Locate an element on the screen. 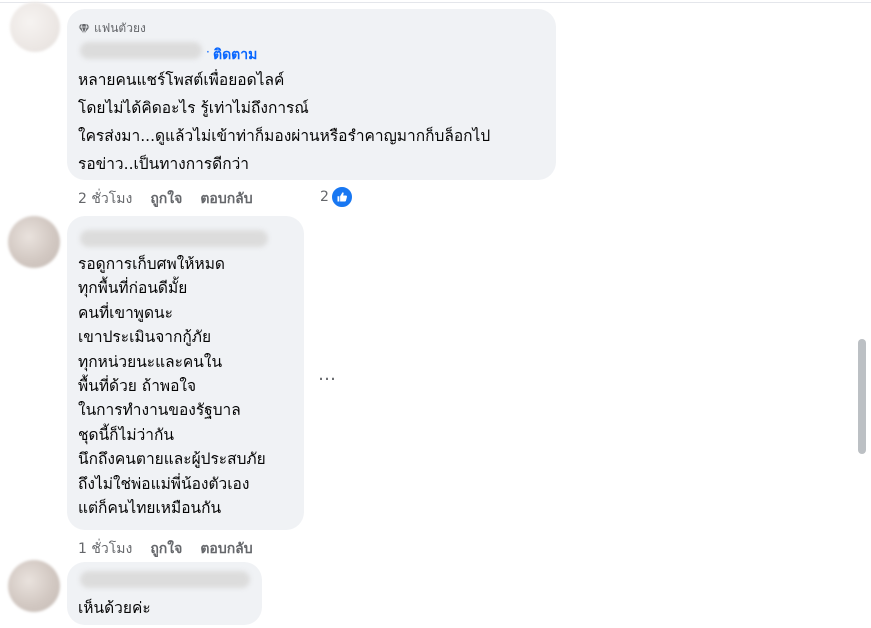  comment-actions: 1 ชั่วโมง ถูกใจ ตอบกลับ is located at coordinates (165, 549).